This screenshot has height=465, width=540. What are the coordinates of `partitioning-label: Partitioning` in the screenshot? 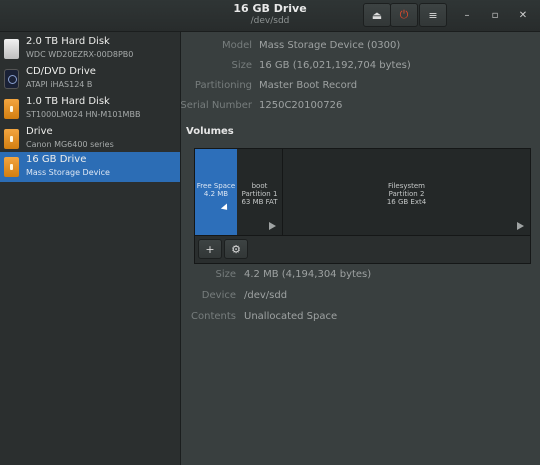 It's located at (223, 85).